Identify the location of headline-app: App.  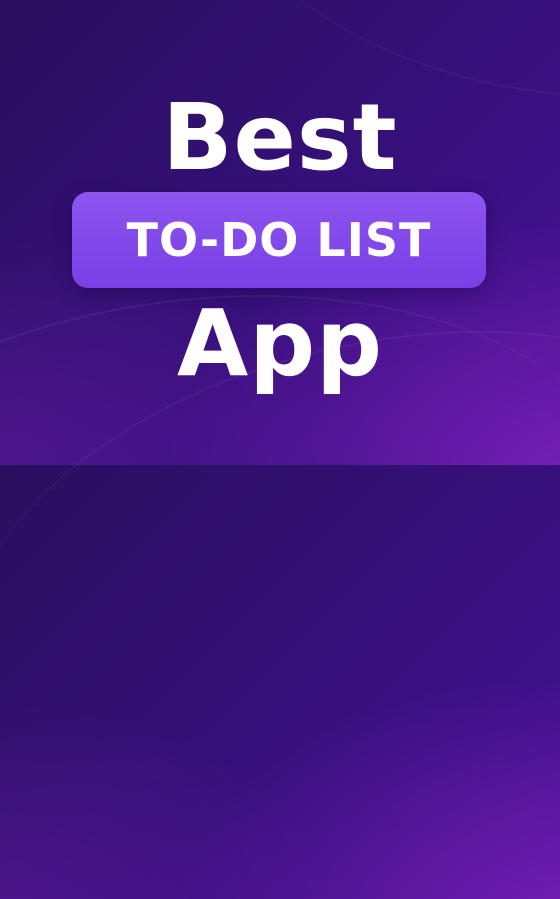
(280, 343).